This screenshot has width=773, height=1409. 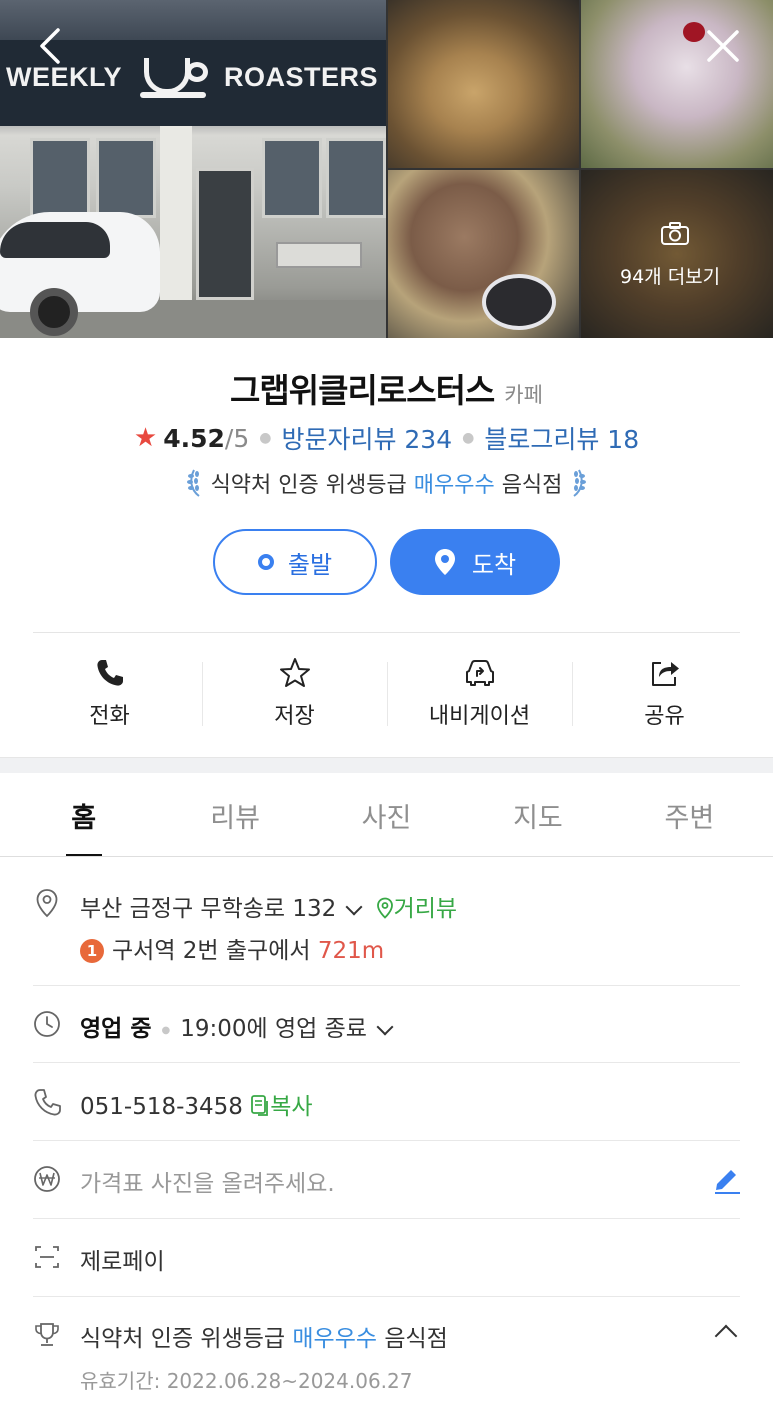 I want to click on coffee-cup-saucer, so click(x=173, y=95).